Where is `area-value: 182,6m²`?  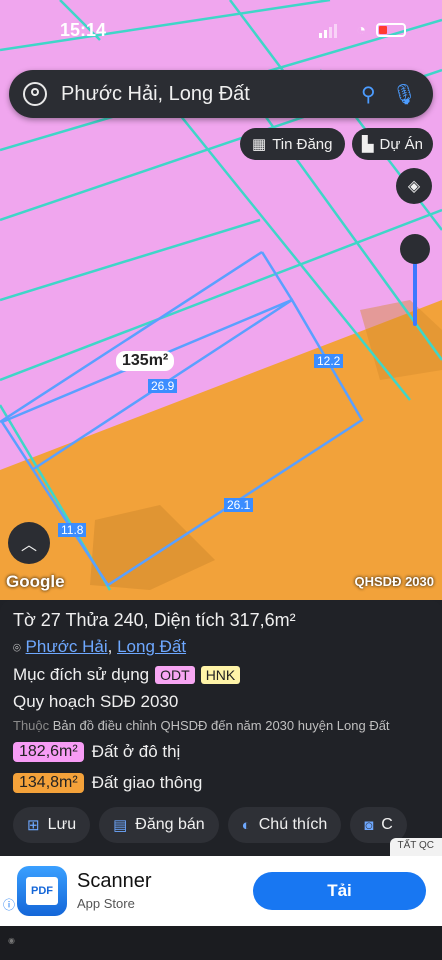
area-value: 182,6m² is located at coordinates (48, 752).